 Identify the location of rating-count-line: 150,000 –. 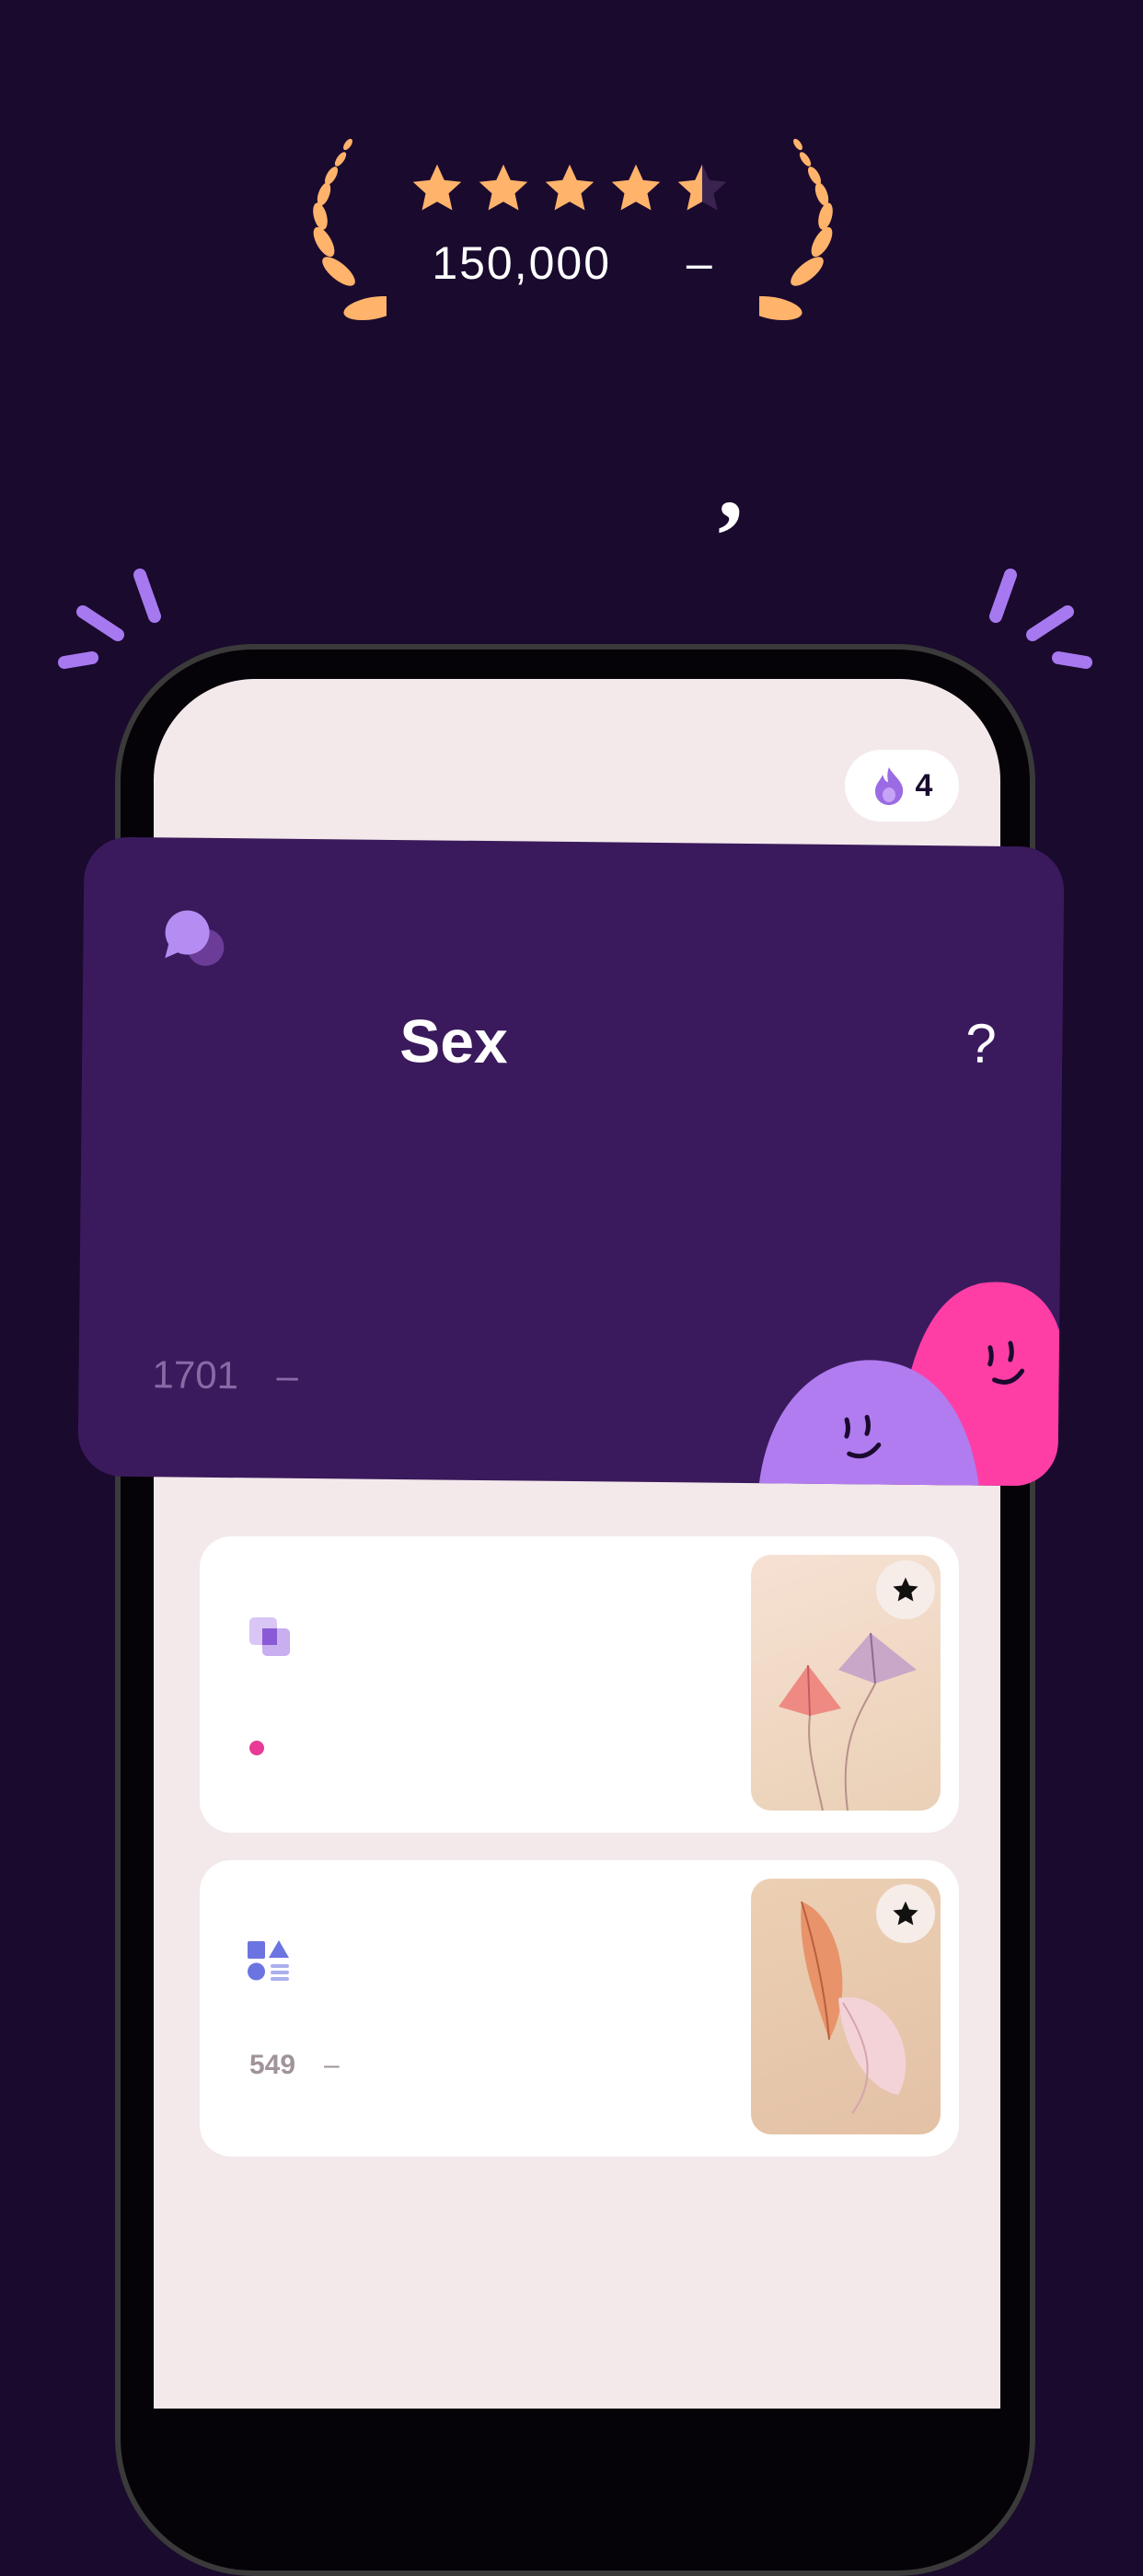
(573, 263).